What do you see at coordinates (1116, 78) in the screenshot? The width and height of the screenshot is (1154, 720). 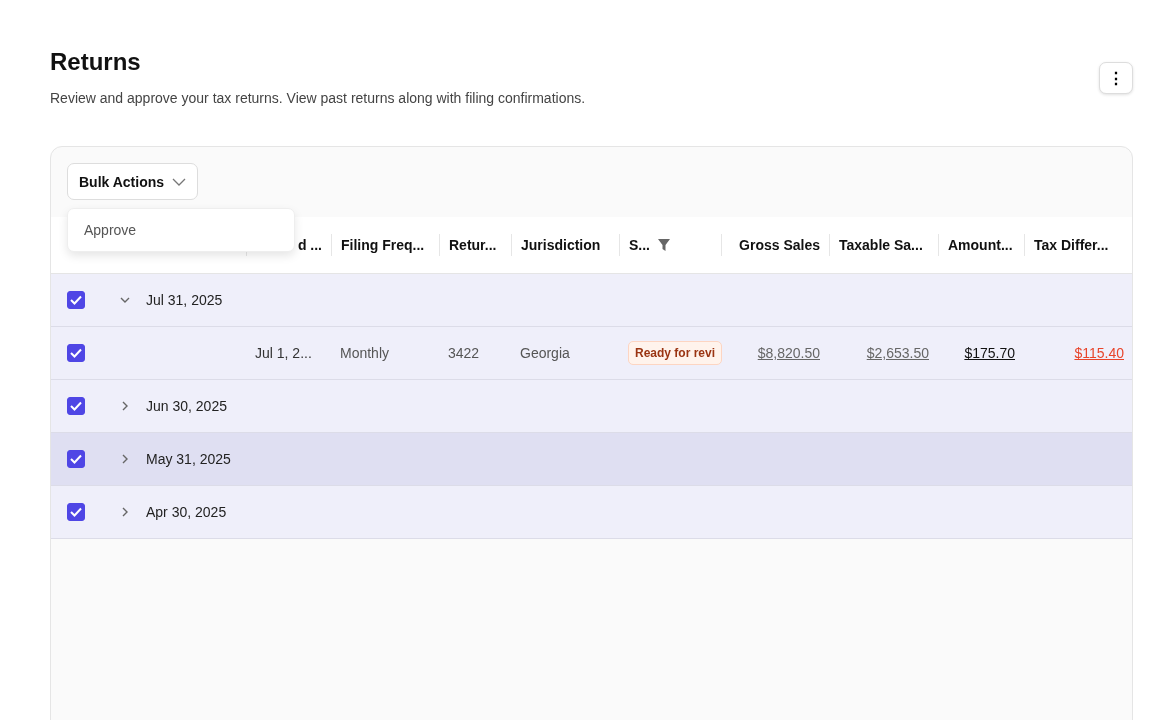 I see `more-menu-button: ⋮` at bounding box center [1116, 78].